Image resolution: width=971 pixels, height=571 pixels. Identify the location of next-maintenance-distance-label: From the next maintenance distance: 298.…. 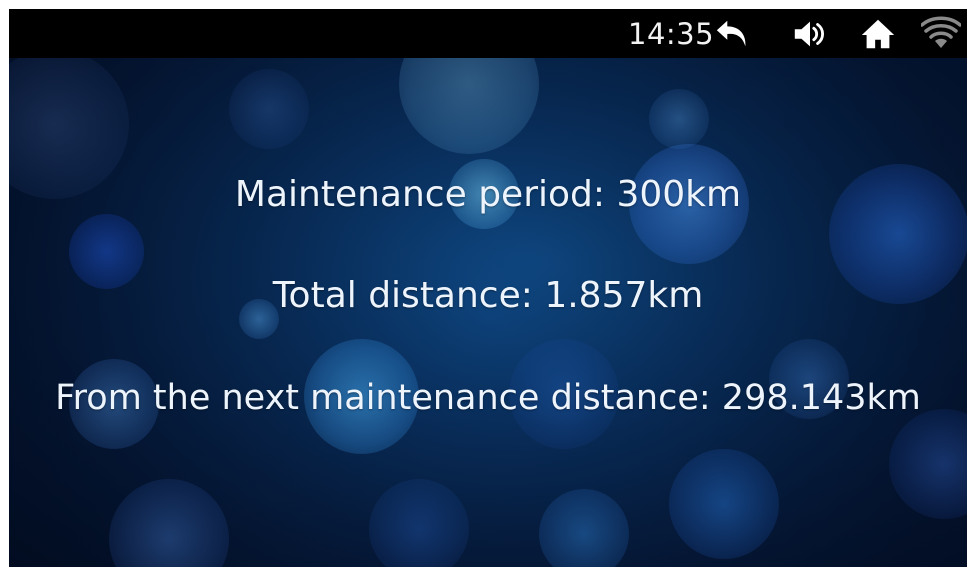
(488, 398).